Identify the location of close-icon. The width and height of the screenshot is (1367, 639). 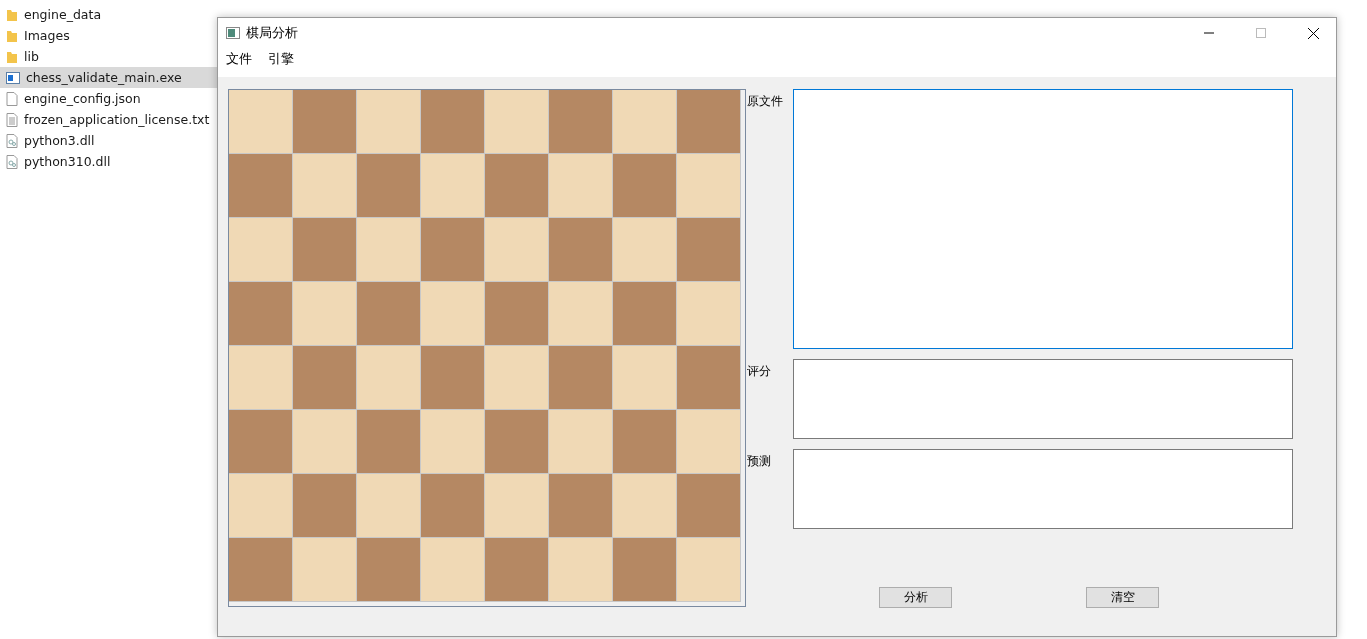
(1313, 33).